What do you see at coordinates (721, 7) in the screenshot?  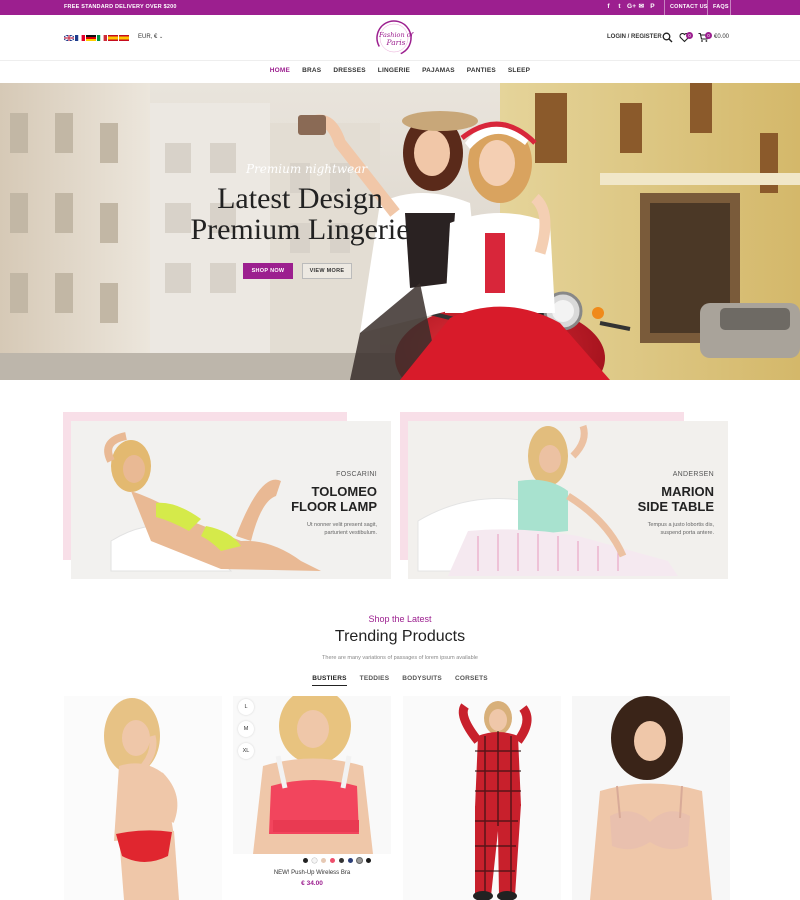 I see `faqs-link: FAQS` at bounding box center [721, 7].